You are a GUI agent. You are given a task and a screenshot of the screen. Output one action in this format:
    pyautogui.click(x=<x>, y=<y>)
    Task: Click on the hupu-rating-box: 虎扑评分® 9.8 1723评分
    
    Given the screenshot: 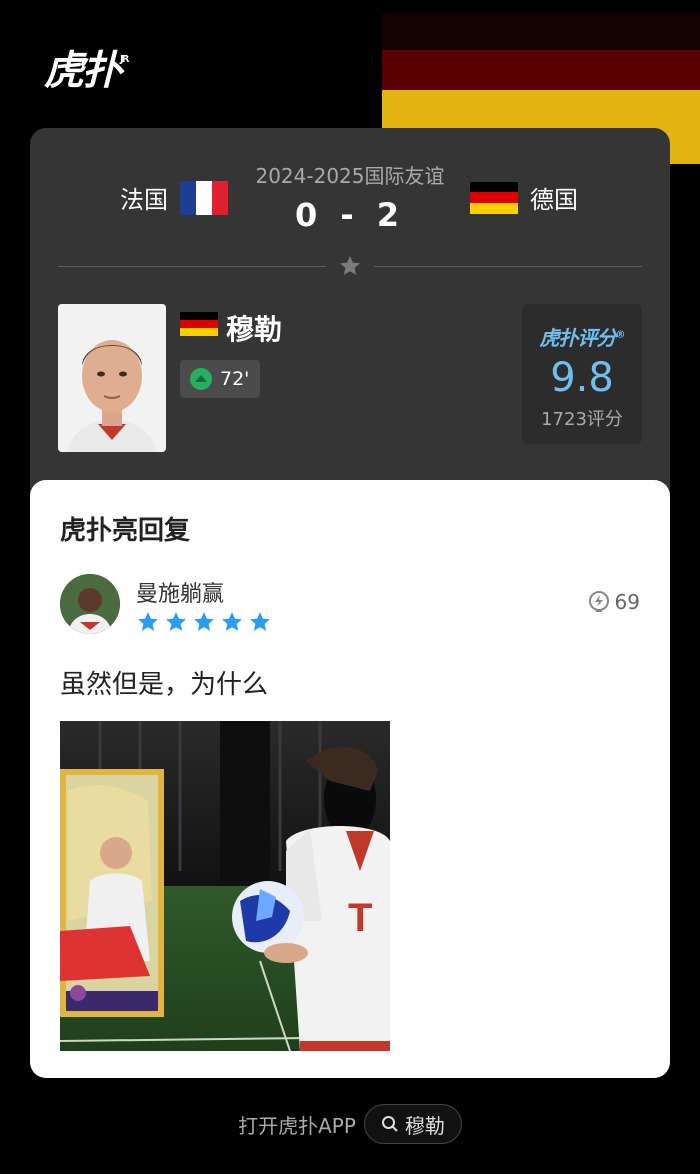 What is the action you would take?
    pyautogui.click(x=582, y=374)
    